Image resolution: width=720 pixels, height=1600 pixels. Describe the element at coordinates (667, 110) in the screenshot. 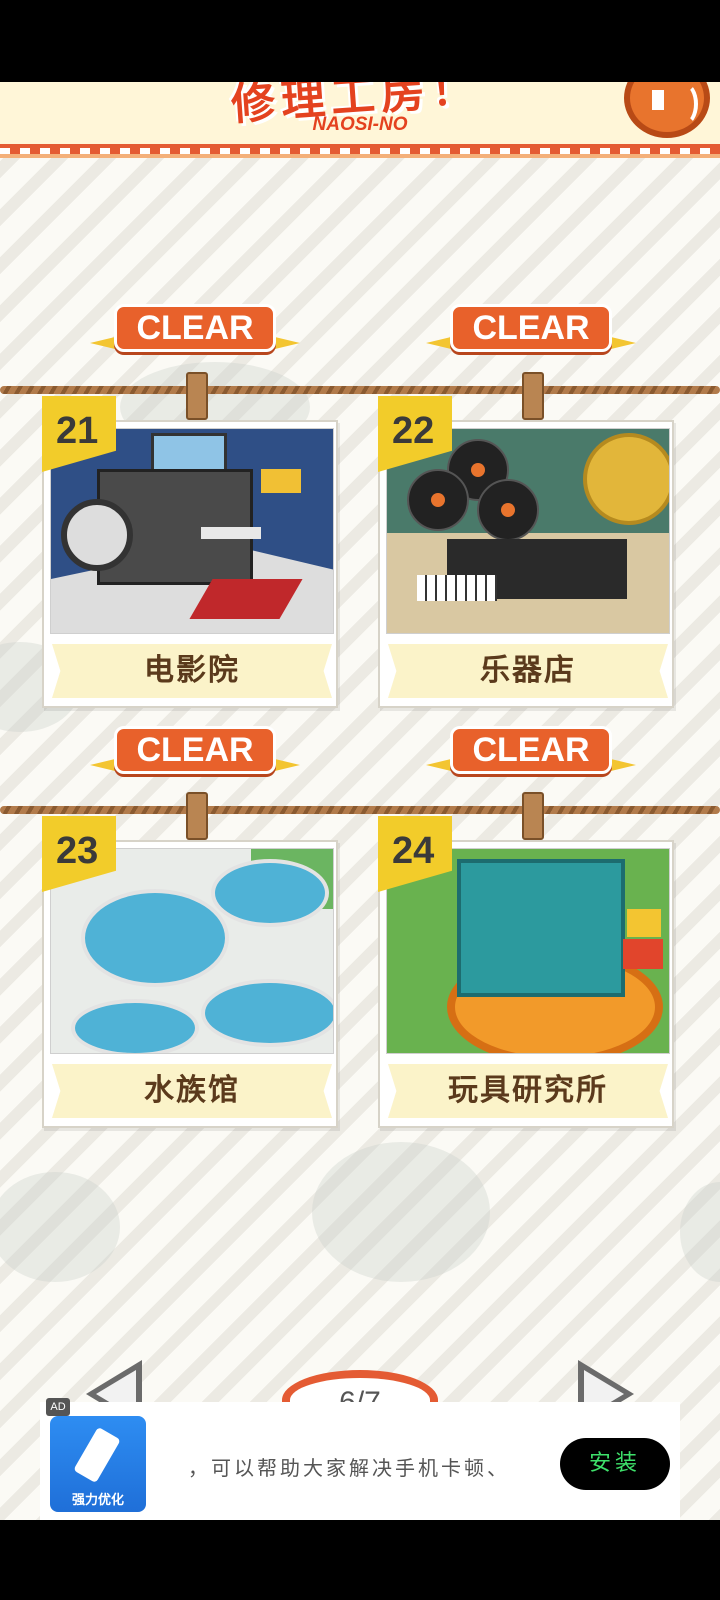

I see `sound-button` at that location.